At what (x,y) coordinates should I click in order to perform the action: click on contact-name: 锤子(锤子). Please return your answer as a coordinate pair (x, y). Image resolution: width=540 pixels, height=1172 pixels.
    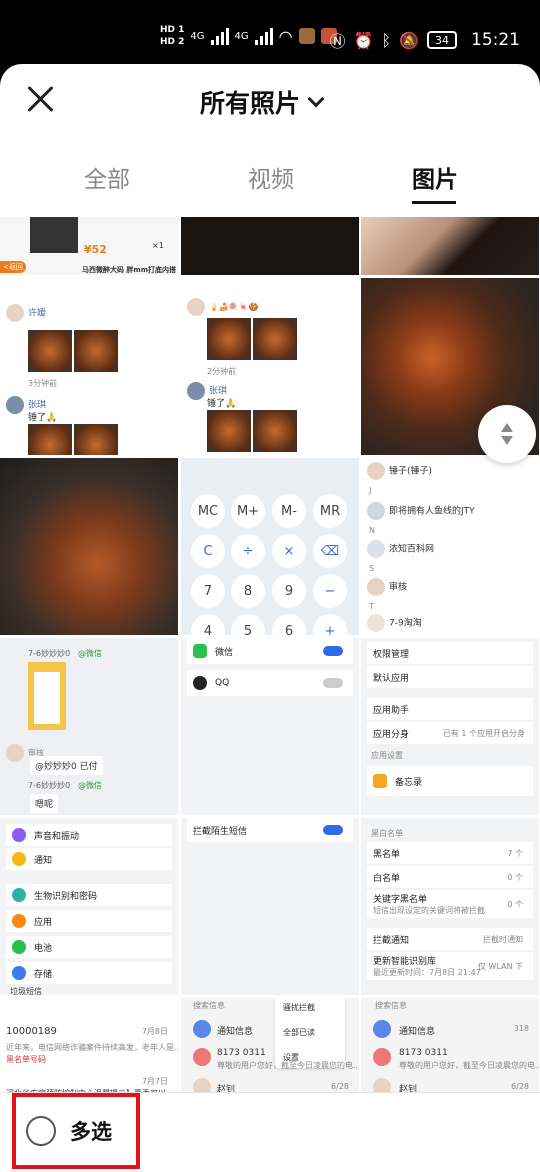
    Looking at the image, I should click on (411, 471).